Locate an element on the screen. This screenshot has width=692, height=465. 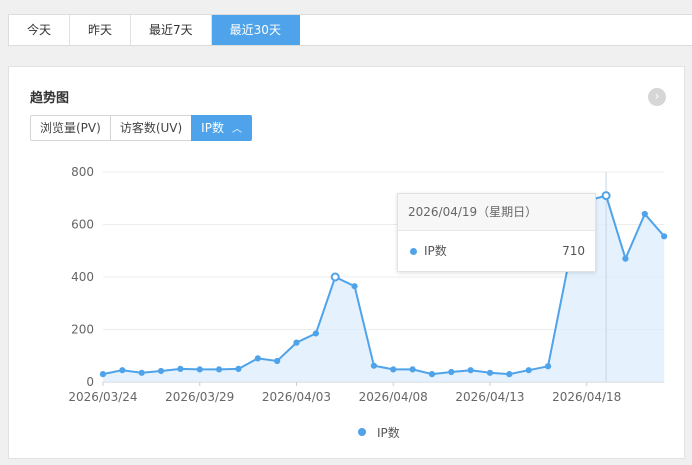
tooltip-series-name: IP数 is located at coordinates (435, 251).